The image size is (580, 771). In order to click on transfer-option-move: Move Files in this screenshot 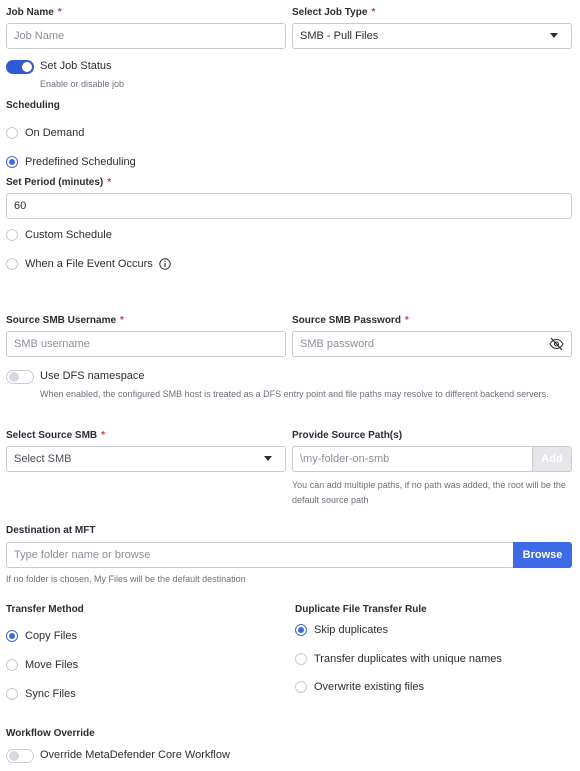, I will do `click(42, 665)`.